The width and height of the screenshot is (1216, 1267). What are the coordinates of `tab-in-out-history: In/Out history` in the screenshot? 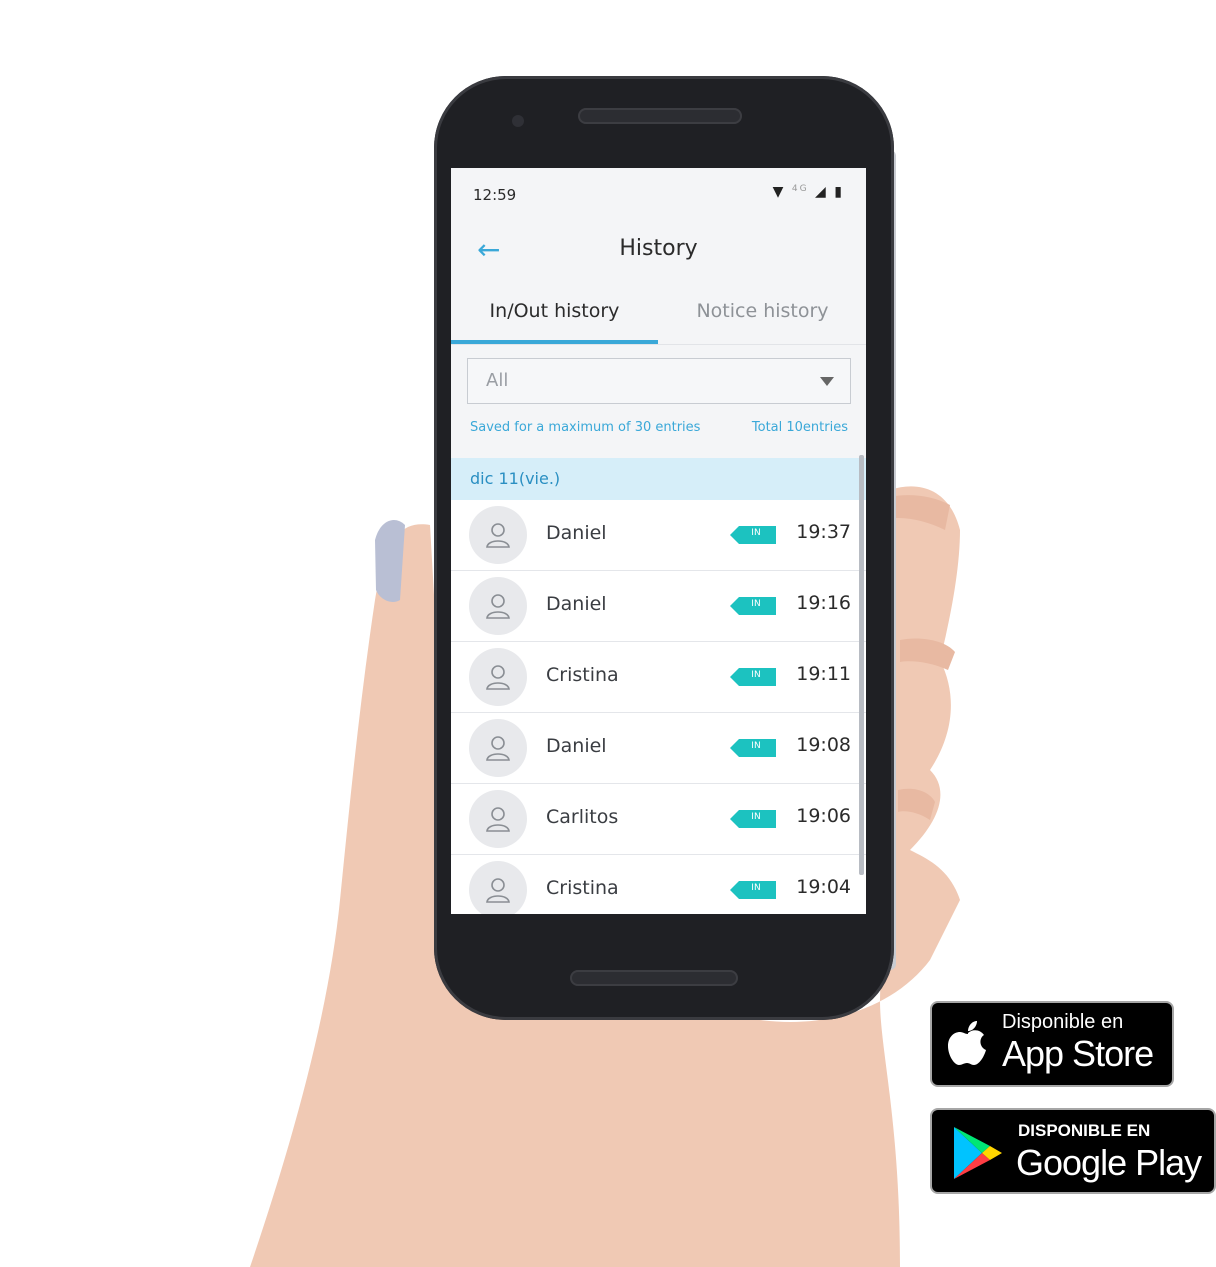 It's located at (554, 312).